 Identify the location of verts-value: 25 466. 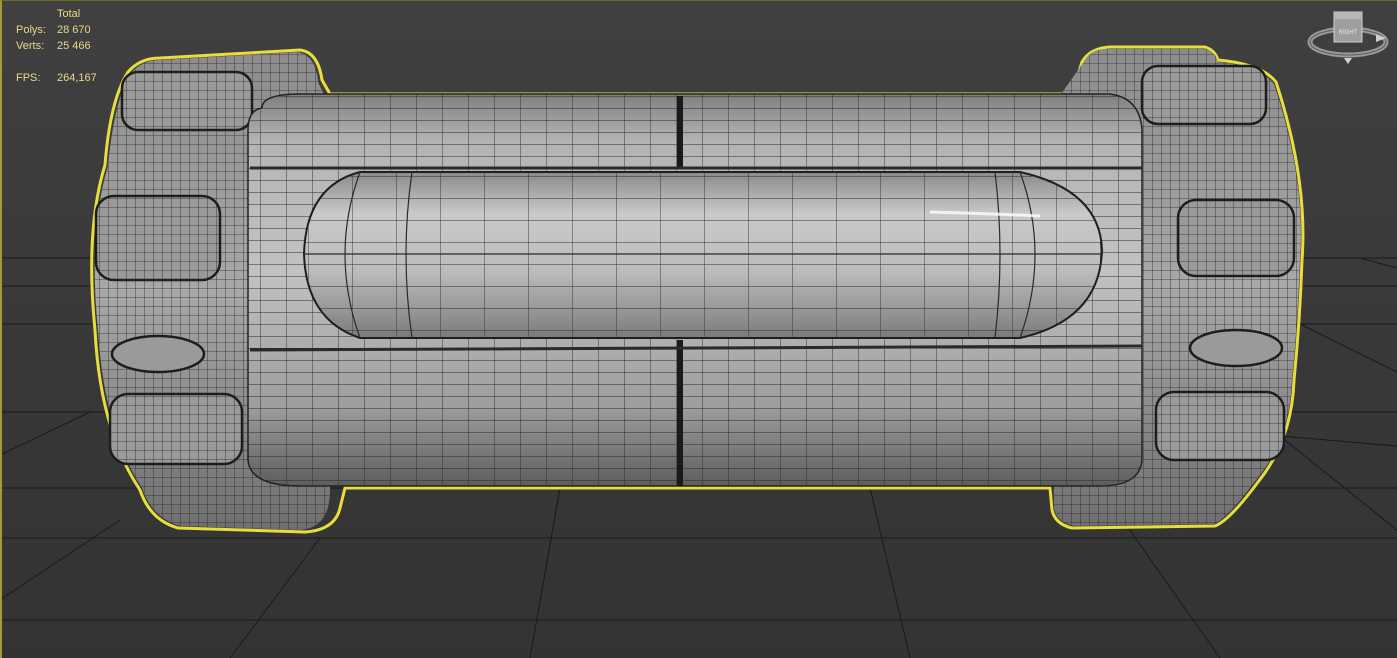
(74, 46).